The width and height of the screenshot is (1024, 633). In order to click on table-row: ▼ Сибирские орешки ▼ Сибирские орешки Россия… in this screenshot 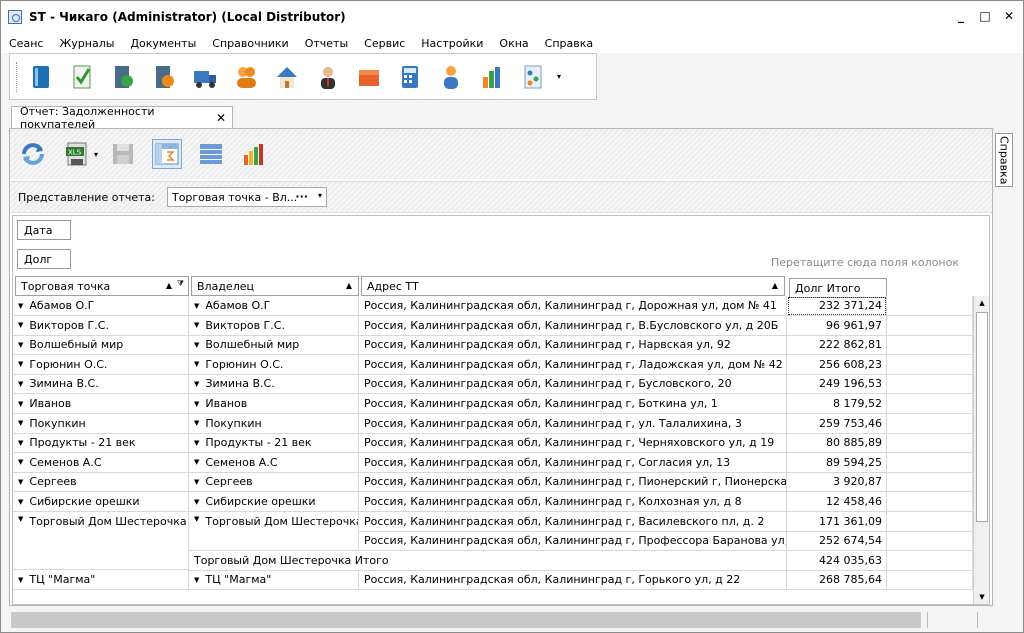, I will do `click(501, 502)`.